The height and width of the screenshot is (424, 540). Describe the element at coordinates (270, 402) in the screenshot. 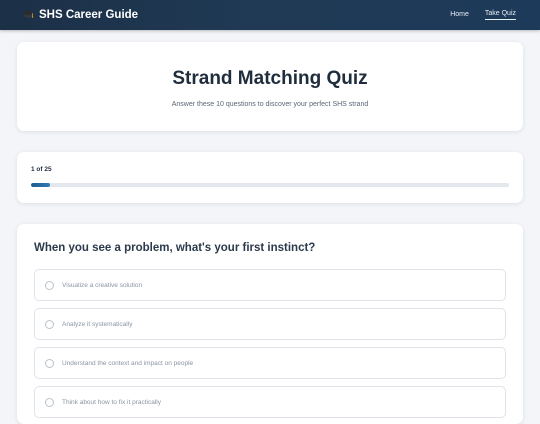

I see `answer-option: Think about how to fix it practically` at that location.